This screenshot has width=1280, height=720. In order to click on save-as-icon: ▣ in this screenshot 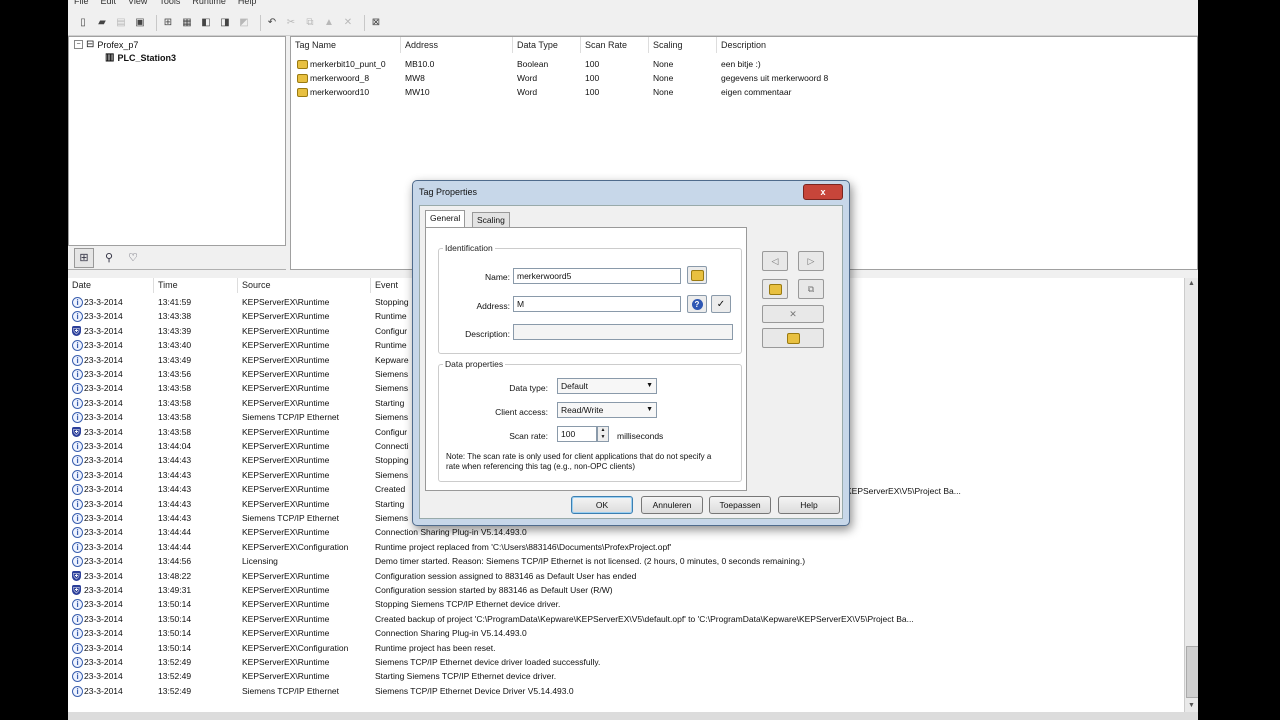, I will do `click(140, 23)`.